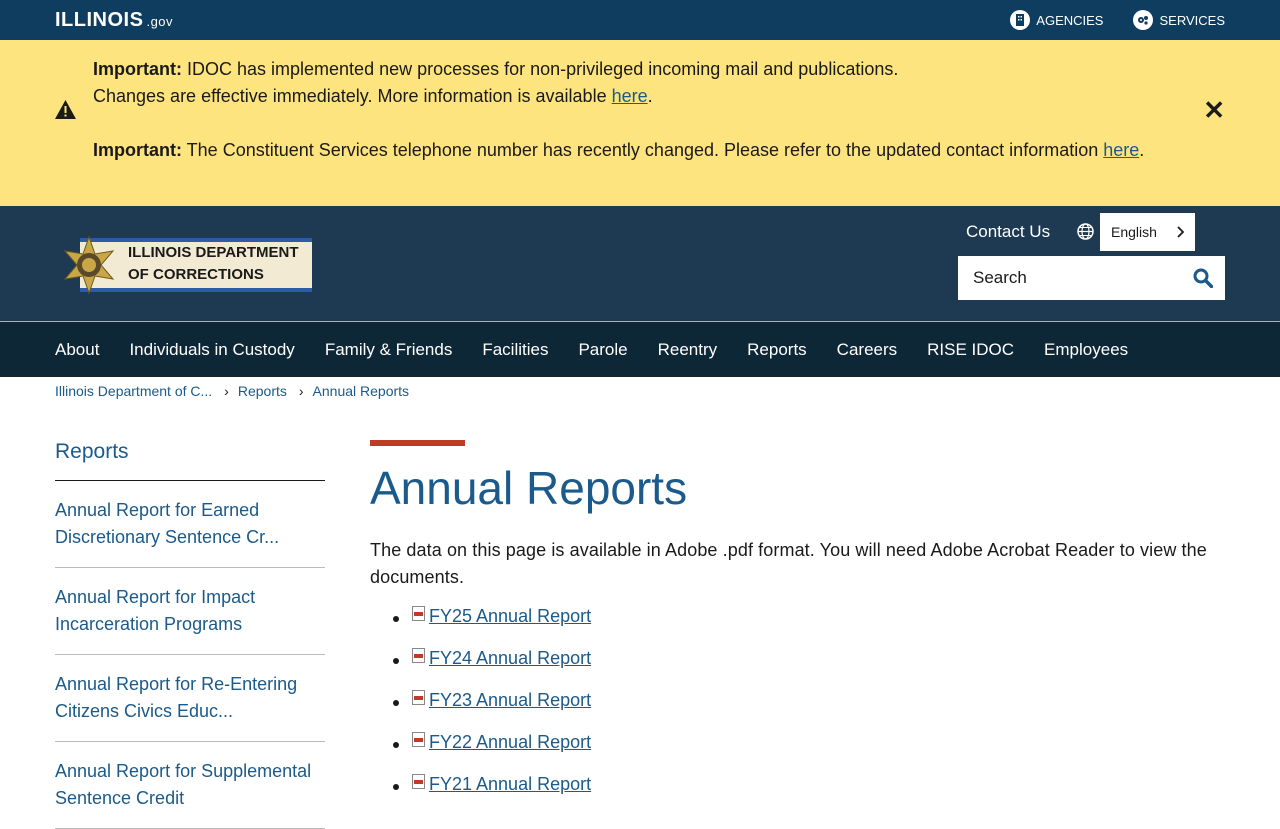 The width and height of the screenshot is (1280, 829). Describe the element at coordinates (602, 350) in the screenshot. I see `nav-parole: Parole` at that location.